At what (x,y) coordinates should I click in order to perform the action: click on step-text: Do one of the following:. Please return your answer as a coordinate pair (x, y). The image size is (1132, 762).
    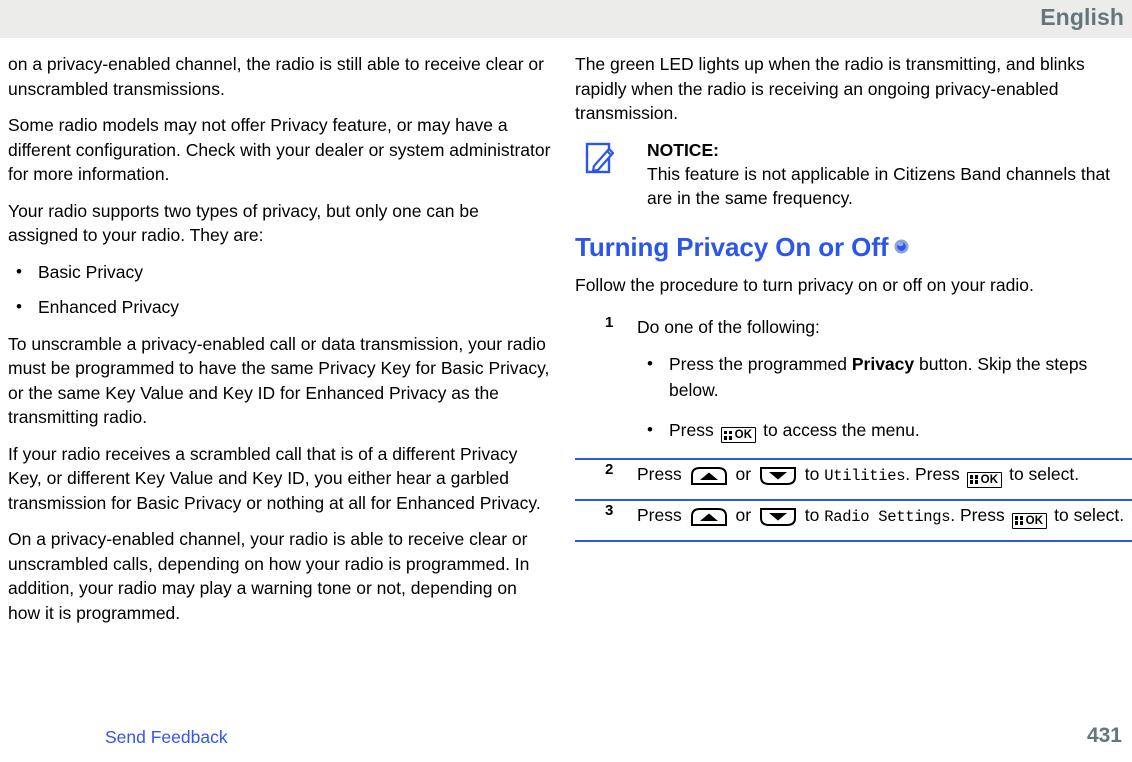
    Looking at the image, I should click on (728, 327).